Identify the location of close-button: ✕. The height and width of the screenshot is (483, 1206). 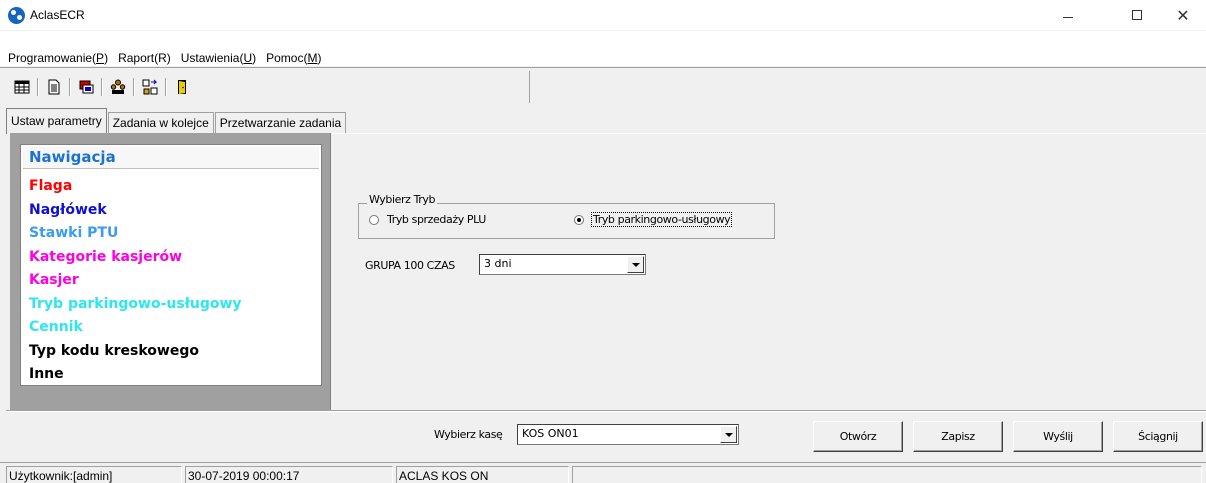
(1183, 15).